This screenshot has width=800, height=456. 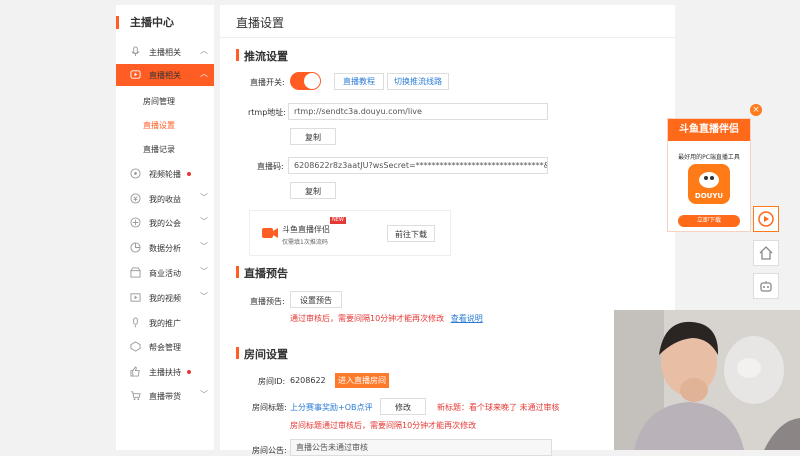 I want to click on sidebar-item-label: 主播扶持, so click(x=165, y=372).